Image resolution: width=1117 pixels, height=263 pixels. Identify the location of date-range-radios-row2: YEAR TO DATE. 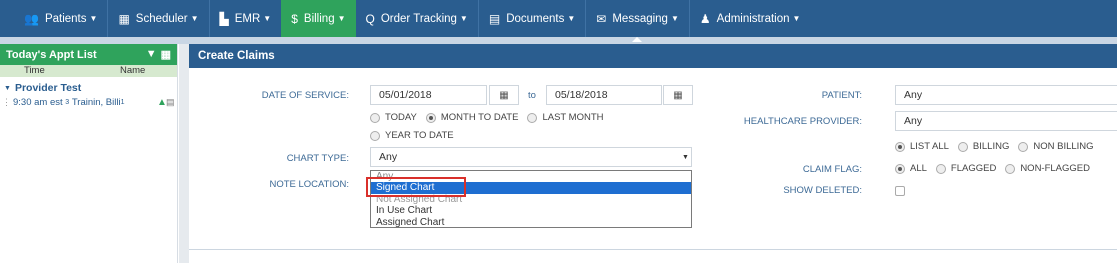
(416, 135).